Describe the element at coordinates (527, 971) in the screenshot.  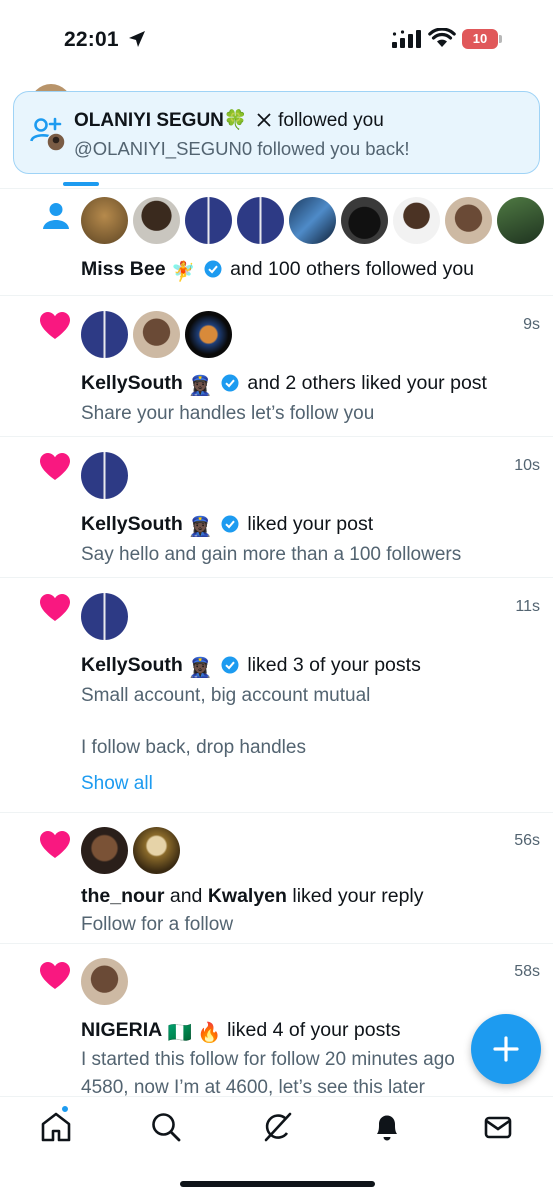
I see `notification-time: 58s` at that location.